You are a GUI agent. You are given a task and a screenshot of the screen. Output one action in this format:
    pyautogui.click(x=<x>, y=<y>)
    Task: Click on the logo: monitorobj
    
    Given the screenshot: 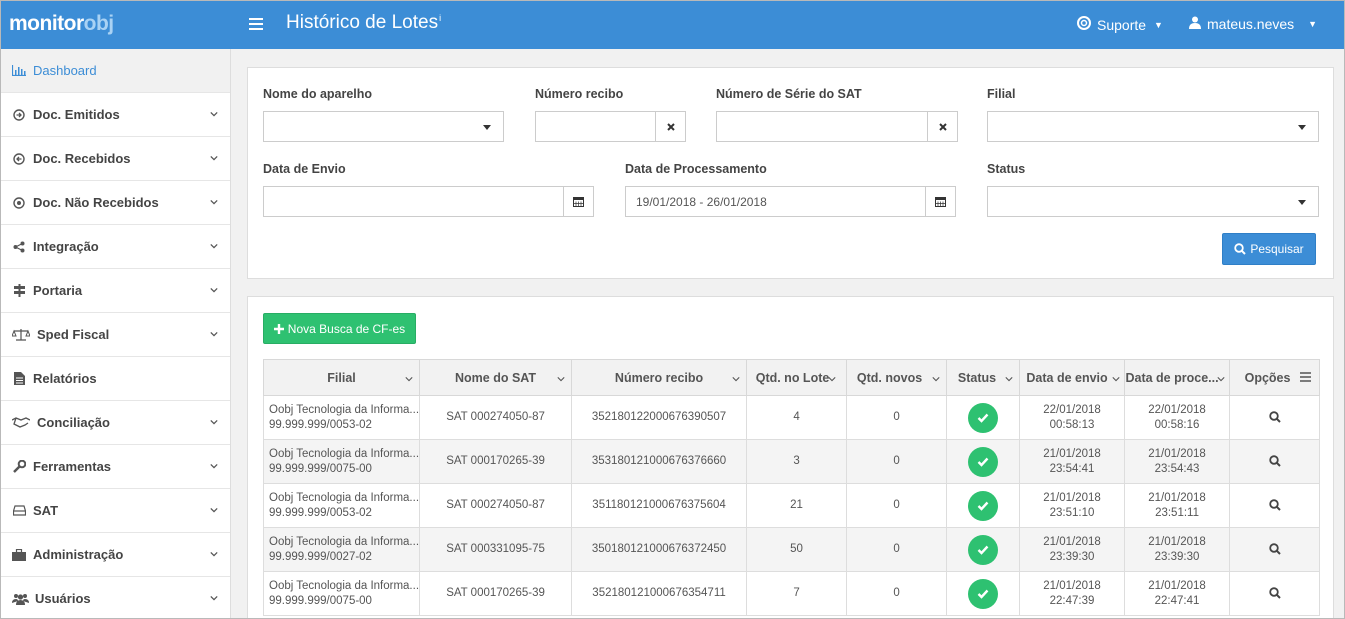 What is the action you would take?
    pyautogui.click(x=61, y=24)
    